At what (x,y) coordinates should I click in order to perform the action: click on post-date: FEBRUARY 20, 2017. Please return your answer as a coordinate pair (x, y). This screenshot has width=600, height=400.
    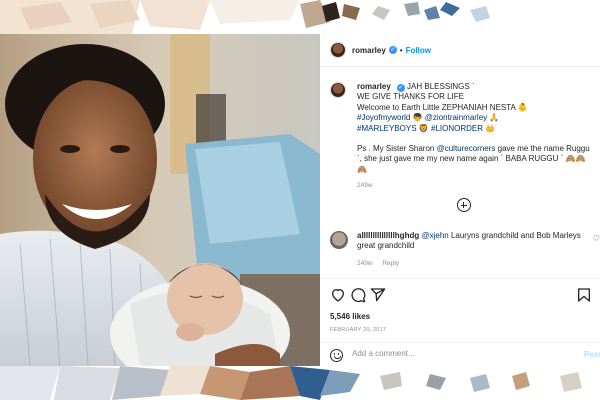
    Looking at the image, I should click on (358, 330).